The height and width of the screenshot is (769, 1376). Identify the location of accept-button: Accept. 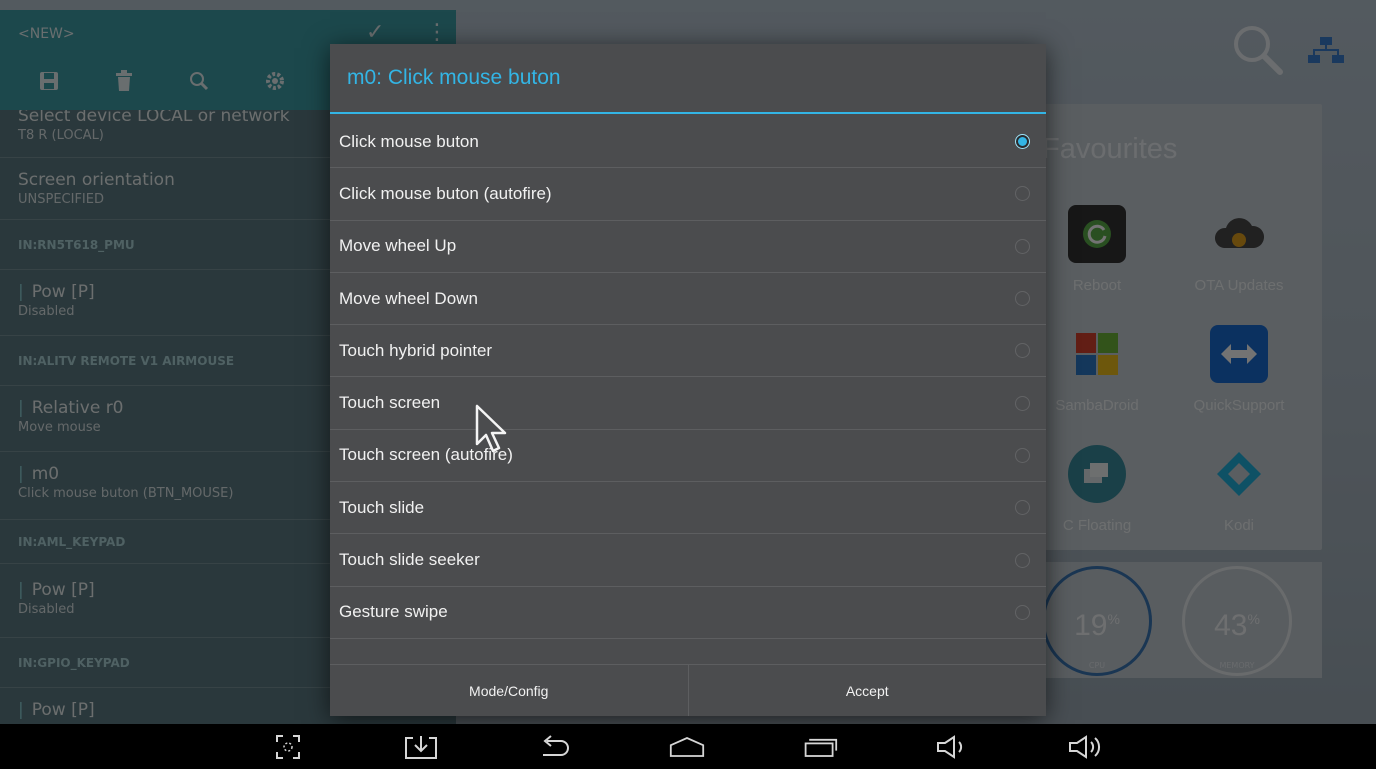
(867, 690).